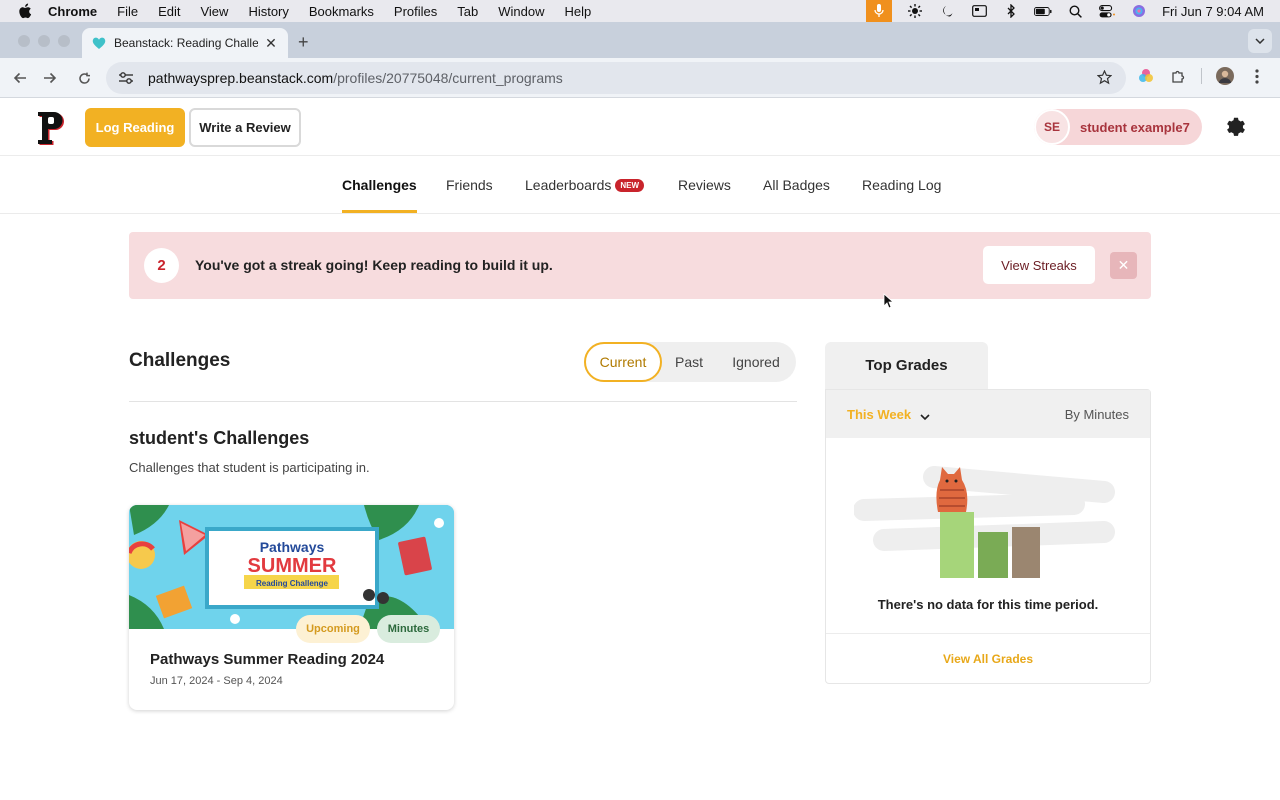 This screenshot has width=1280, height=800. Describe the element at coordinates (50, 78) in the screenshot. I see `forward-arrow-icon` at that location.